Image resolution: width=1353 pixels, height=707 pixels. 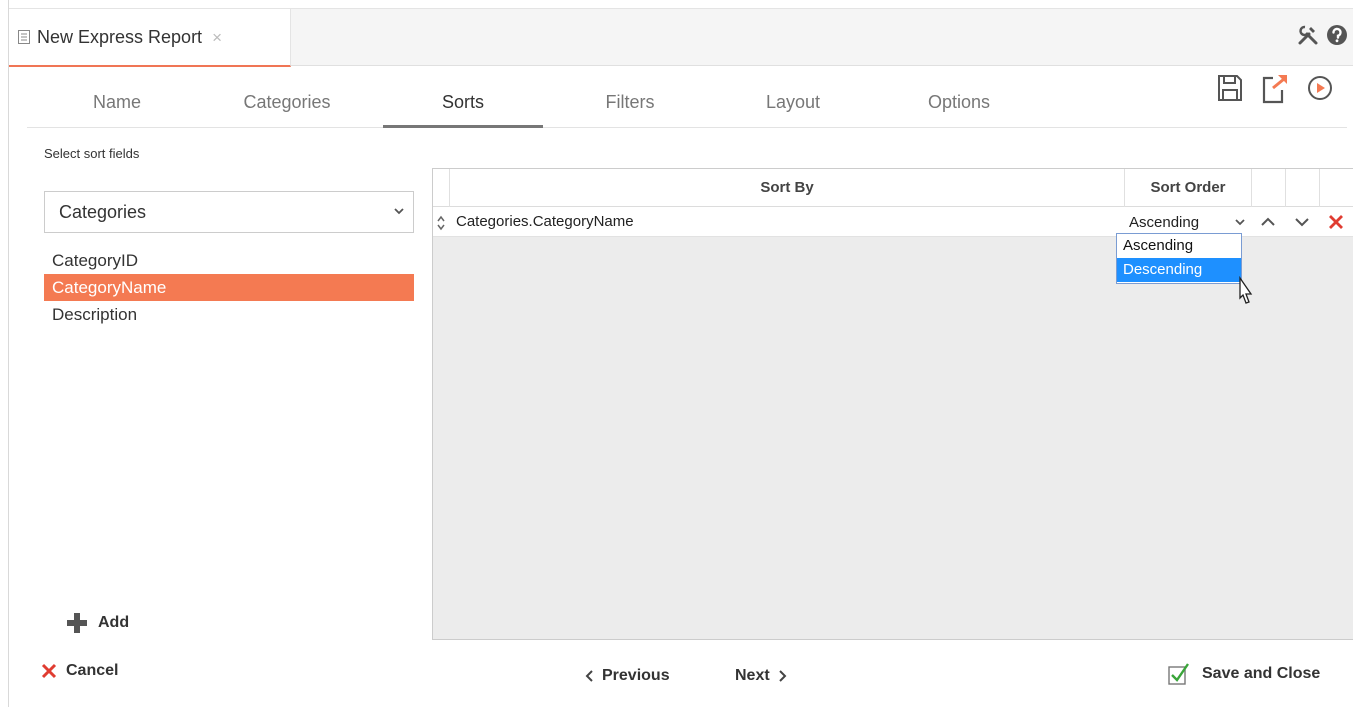 I want to click on document-title: New Express Report, so click(x=120, y=36).